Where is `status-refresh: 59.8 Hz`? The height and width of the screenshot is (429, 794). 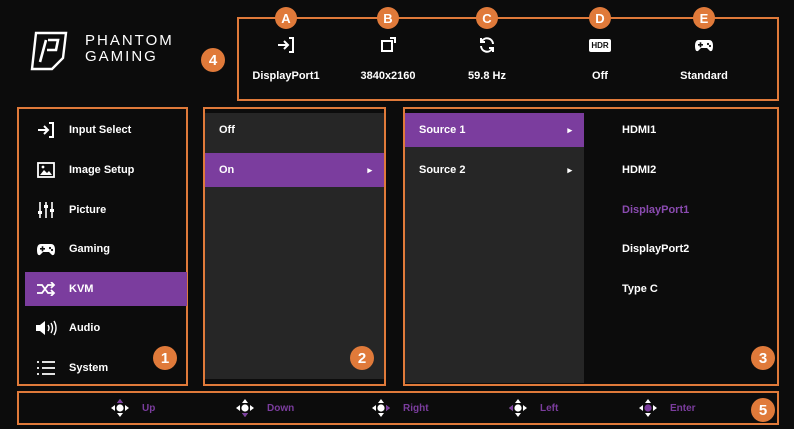 status-refresh: 59.8 Hz is located at coordinates (487, 56).